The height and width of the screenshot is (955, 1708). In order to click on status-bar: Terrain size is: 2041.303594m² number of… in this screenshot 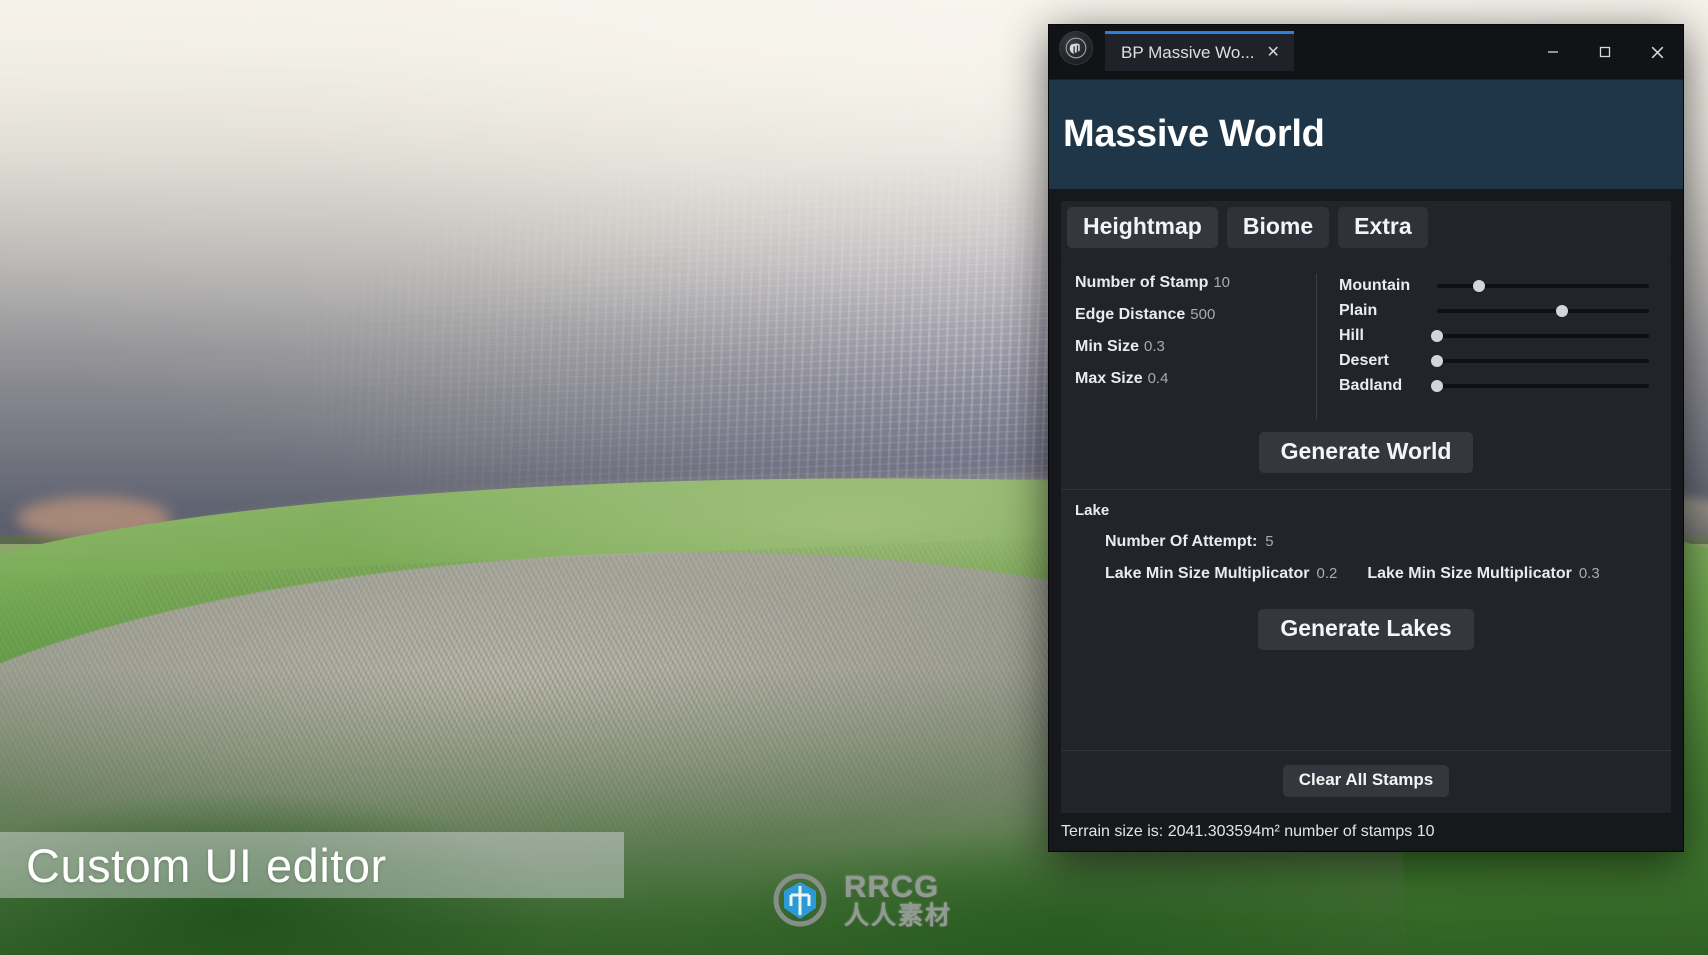, I will do `click(1366, 832)`.